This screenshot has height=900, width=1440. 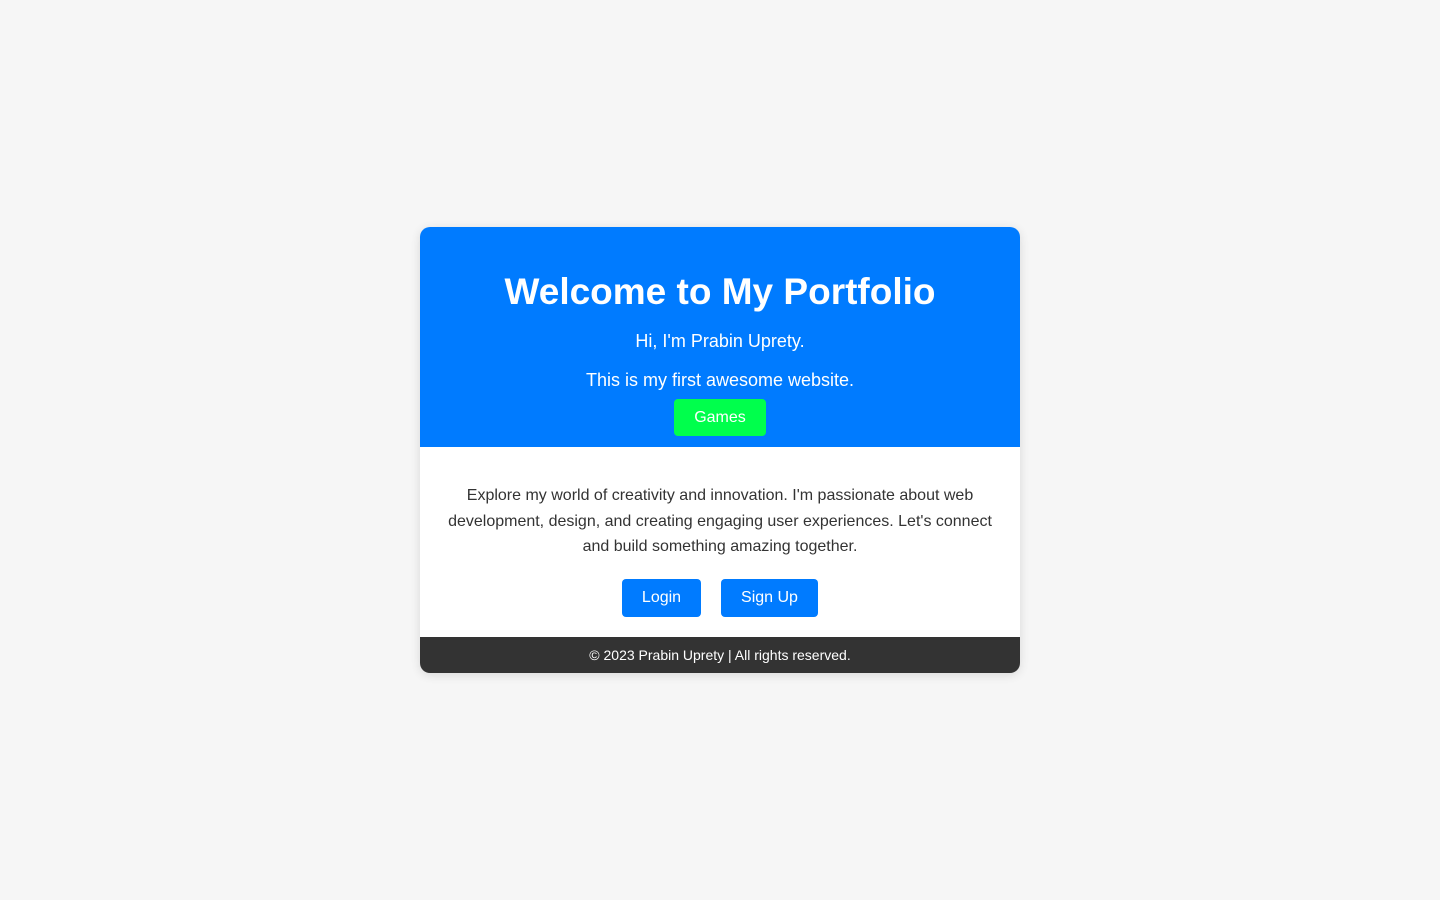 I want to click on page-title: Welcome to My Portfolio, so click(x=720, y=291).